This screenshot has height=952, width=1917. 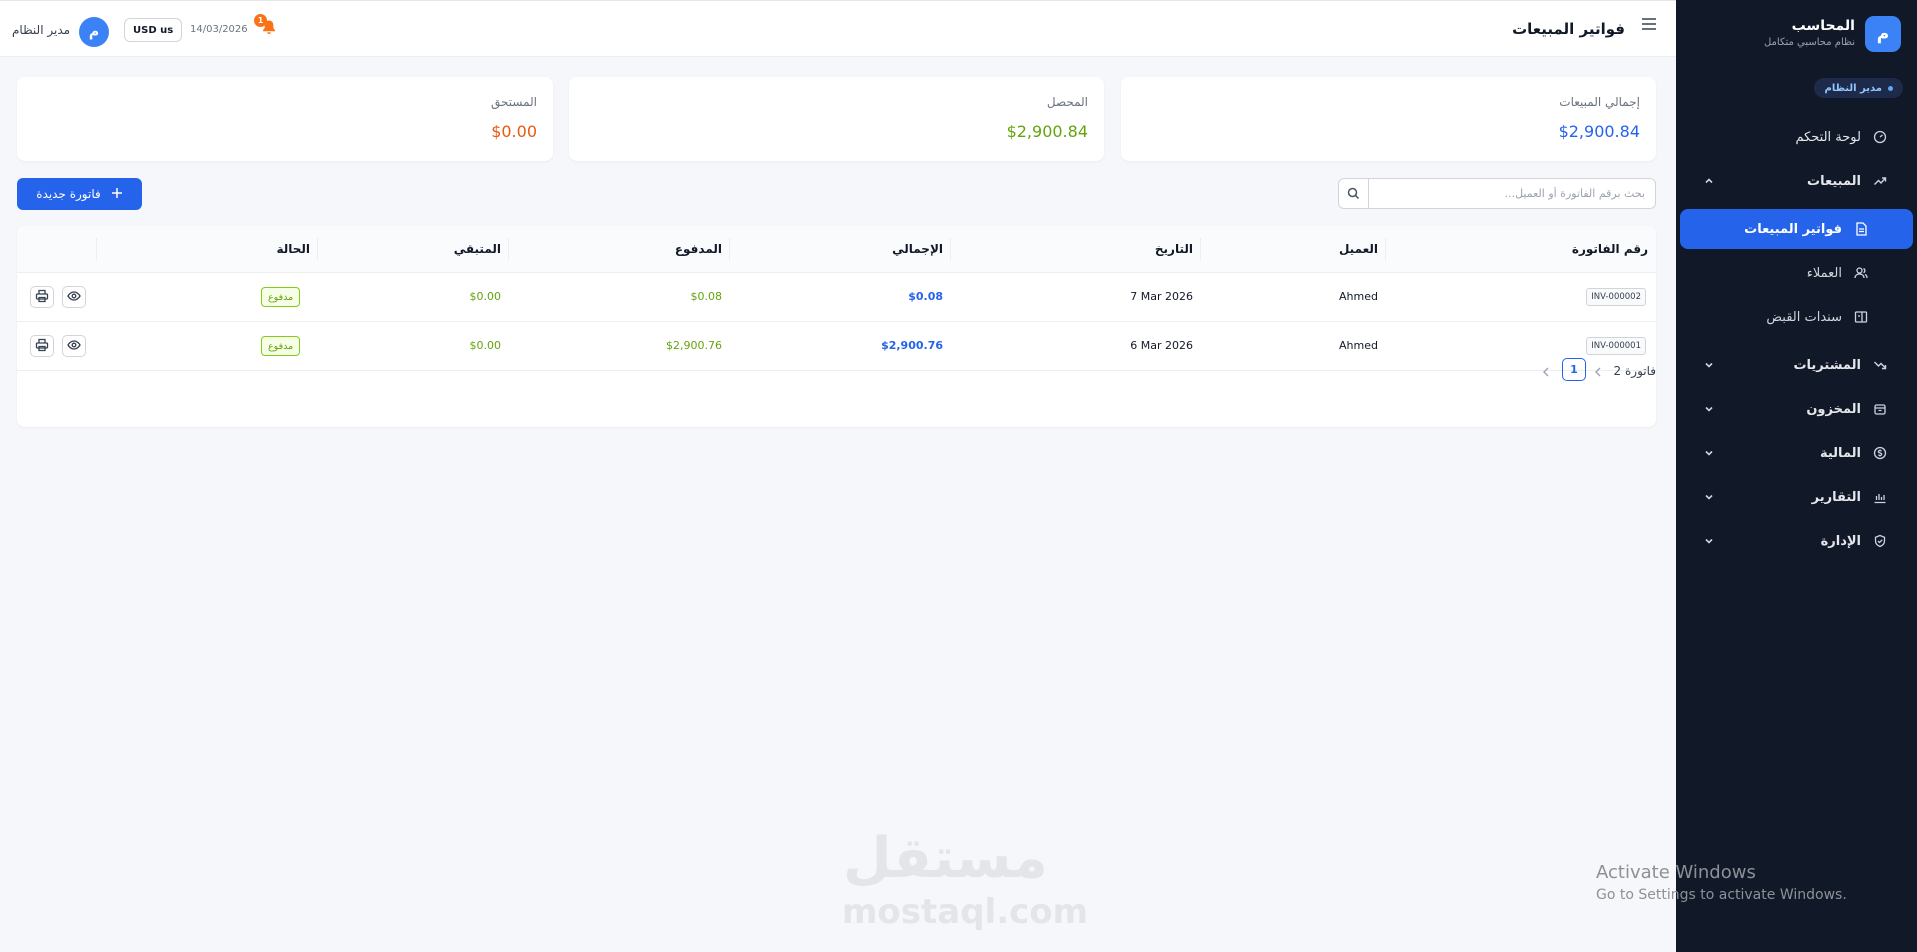 I want to click on bar-chart-icon, so click(x=1880, y=497).